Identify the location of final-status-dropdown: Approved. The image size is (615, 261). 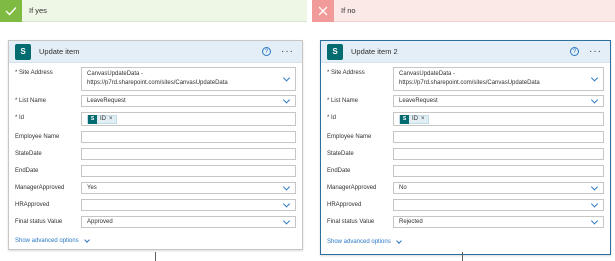
(188, 222).